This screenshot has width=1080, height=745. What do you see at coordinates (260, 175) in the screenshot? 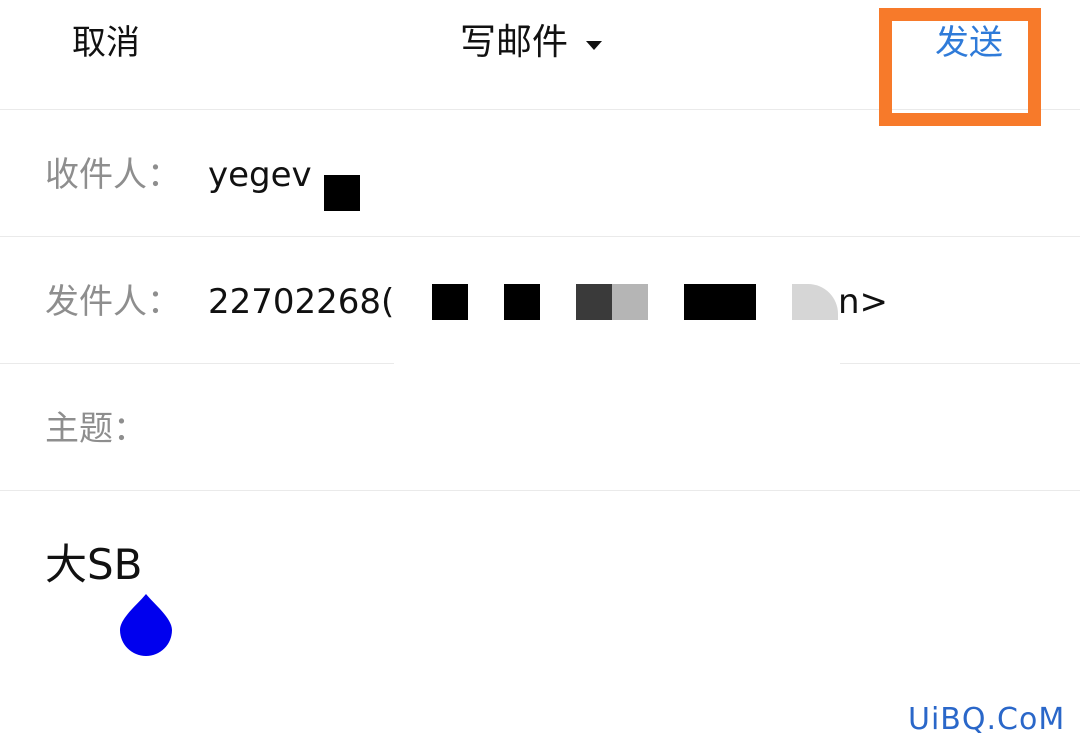
I see `recipient-value: yegev` at bounding box center [260, 175].